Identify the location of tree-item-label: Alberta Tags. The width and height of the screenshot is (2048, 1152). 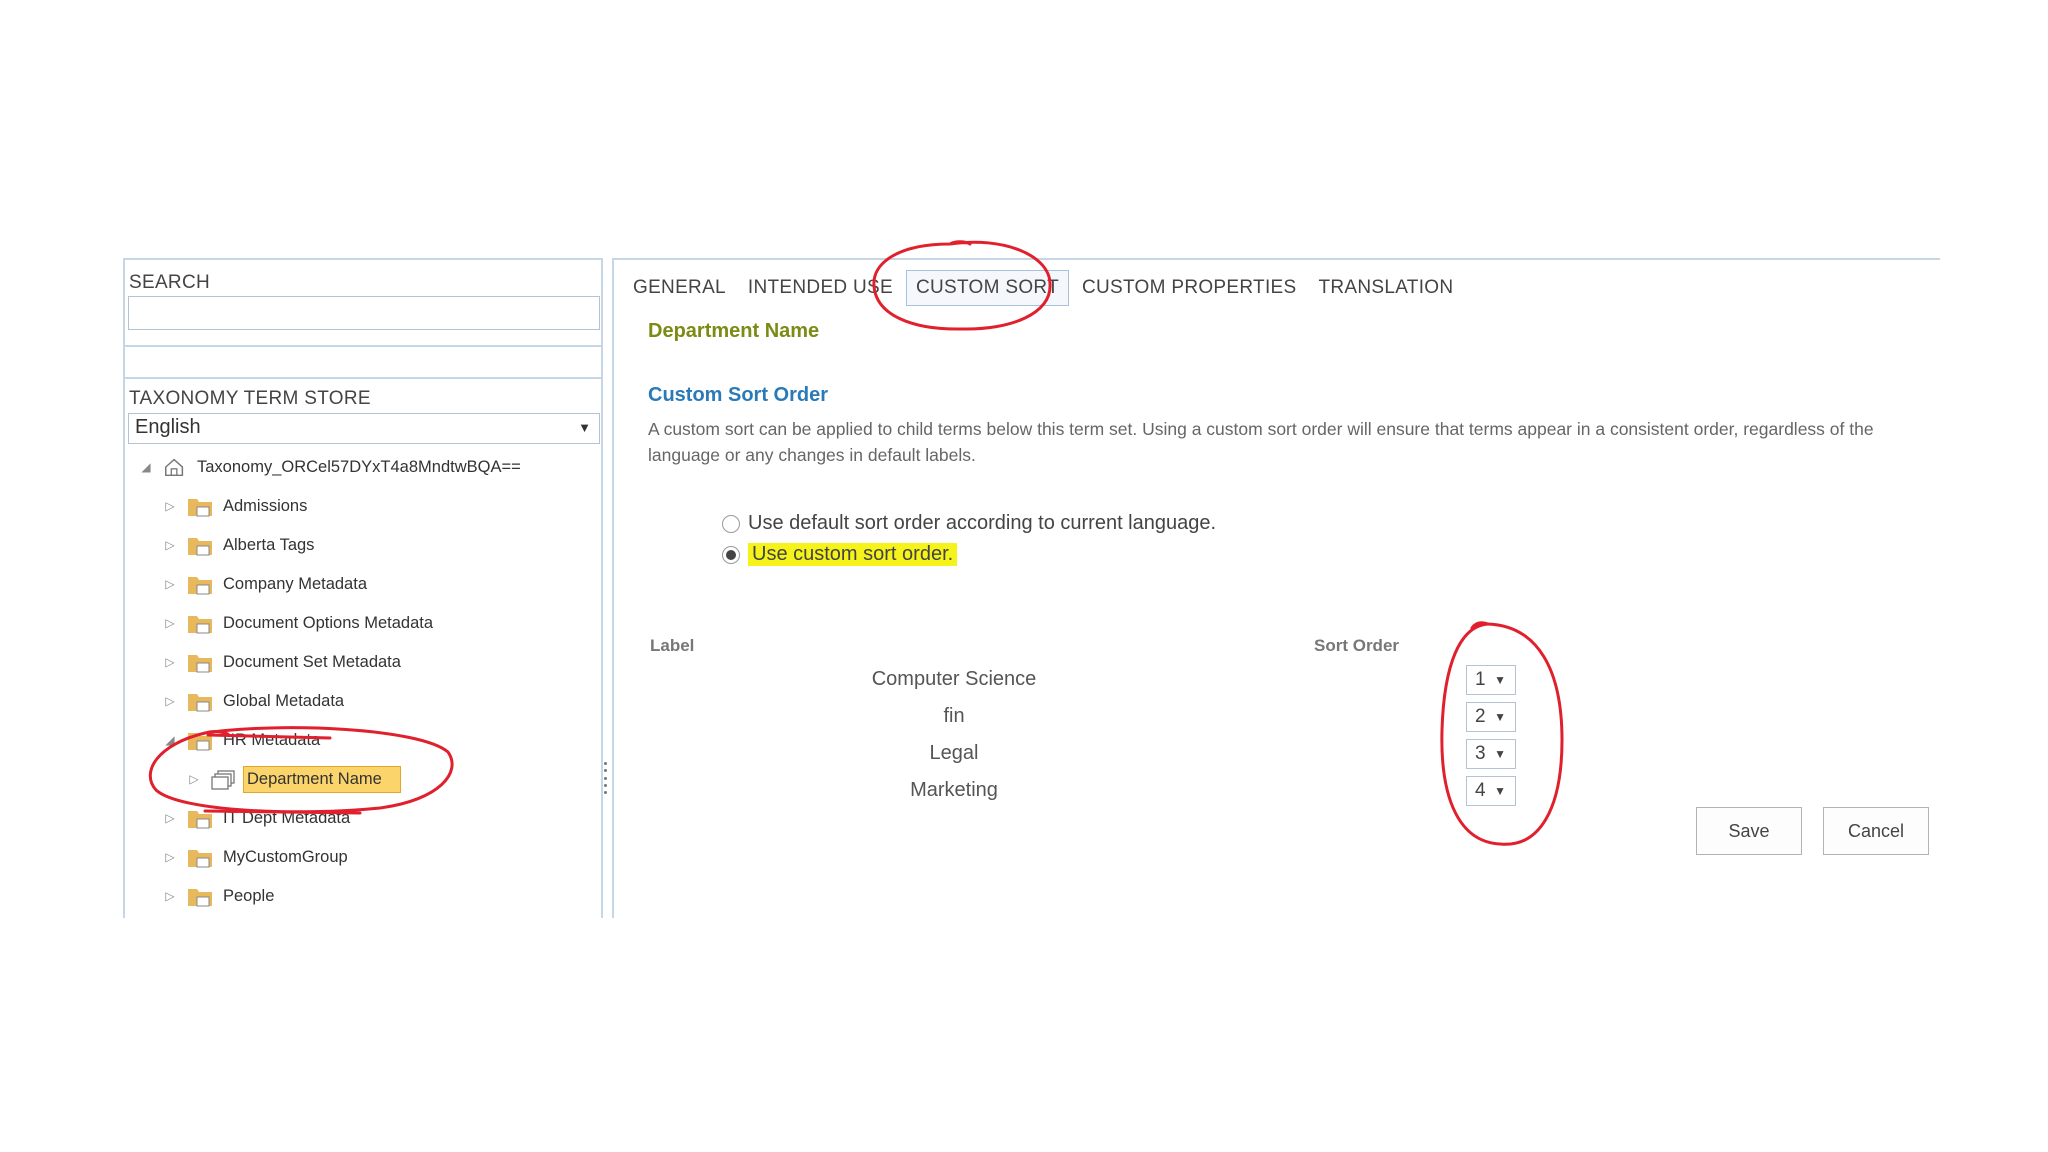
(269, 544).